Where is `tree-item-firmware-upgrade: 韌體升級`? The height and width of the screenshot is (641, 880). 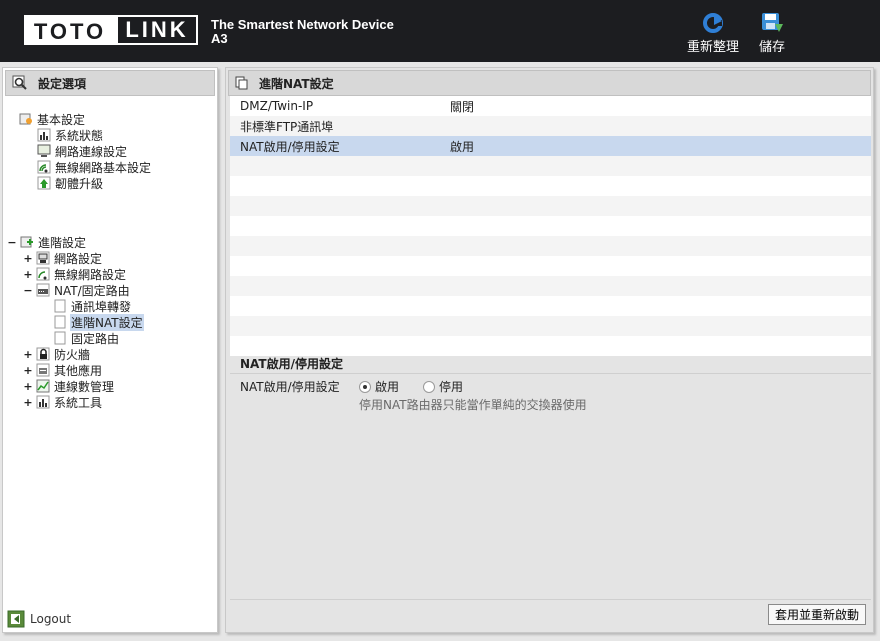
tree-item-firmware-upgrade: 韌體升級 is located at coordinates (70, 183).